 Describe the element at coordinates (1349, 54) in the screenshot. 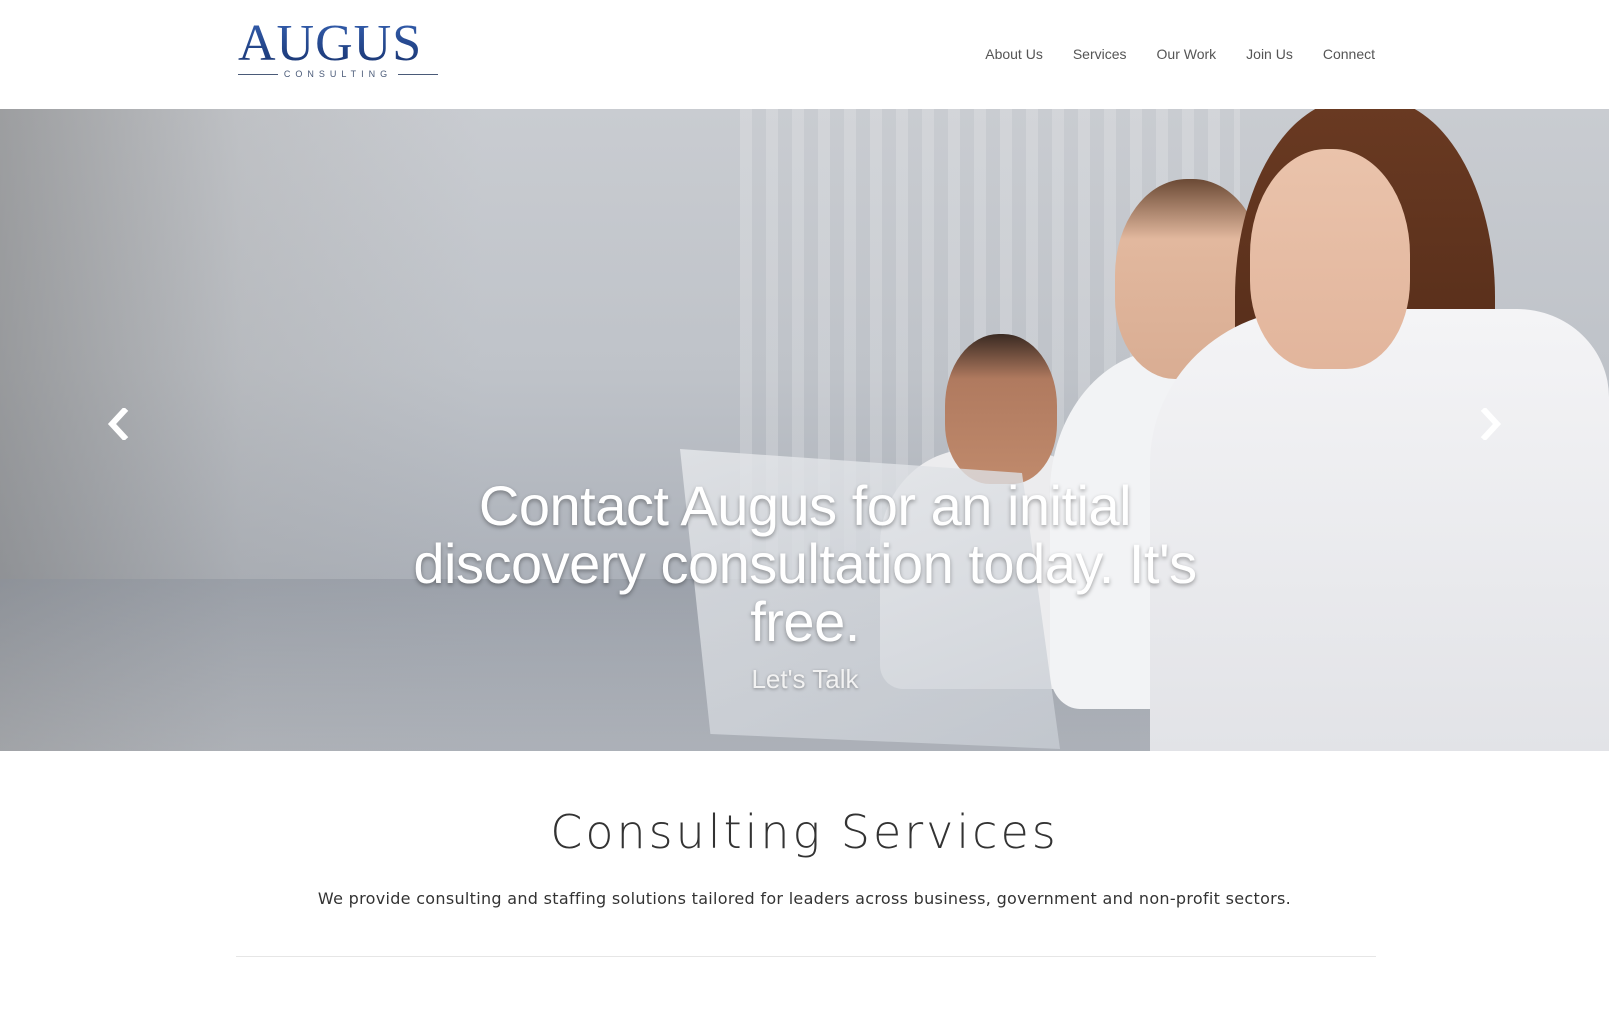

I see `nav-connect: Connect` at that location.